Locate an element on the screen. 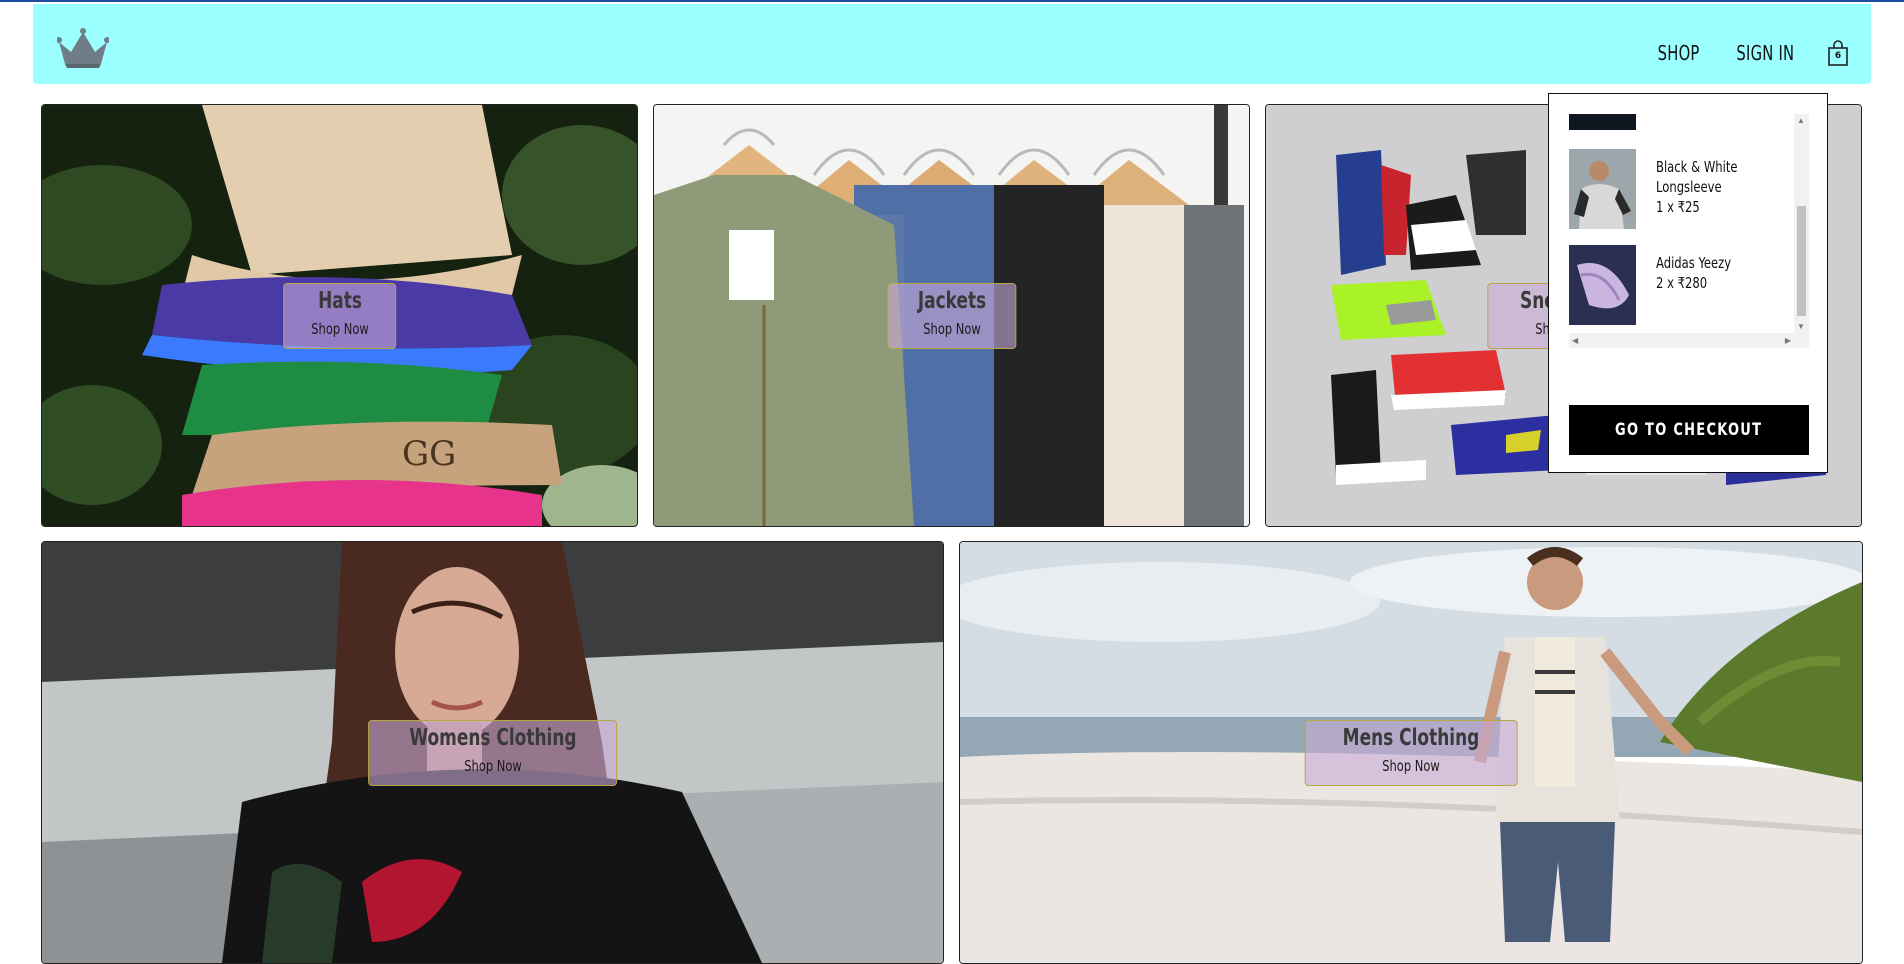  cart-item: Black & White Longsleeve 1 x ₹25 is located at coordinates (1672, 189).